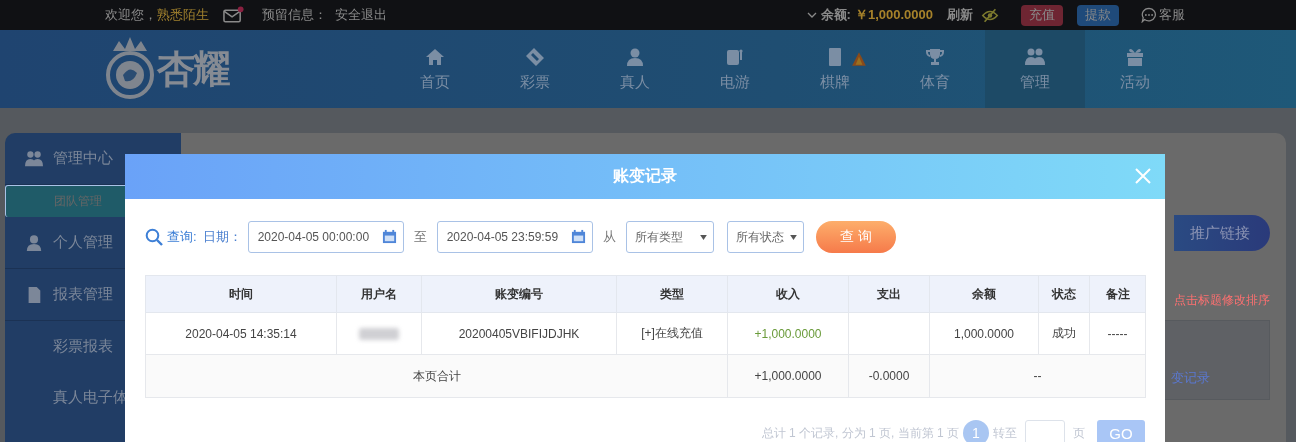 The height and width of the screenshot is (442, 1296). Describe the element at coordinates (1042, 15) in the screenshot. I see `deposit-button: 充值` at that location.